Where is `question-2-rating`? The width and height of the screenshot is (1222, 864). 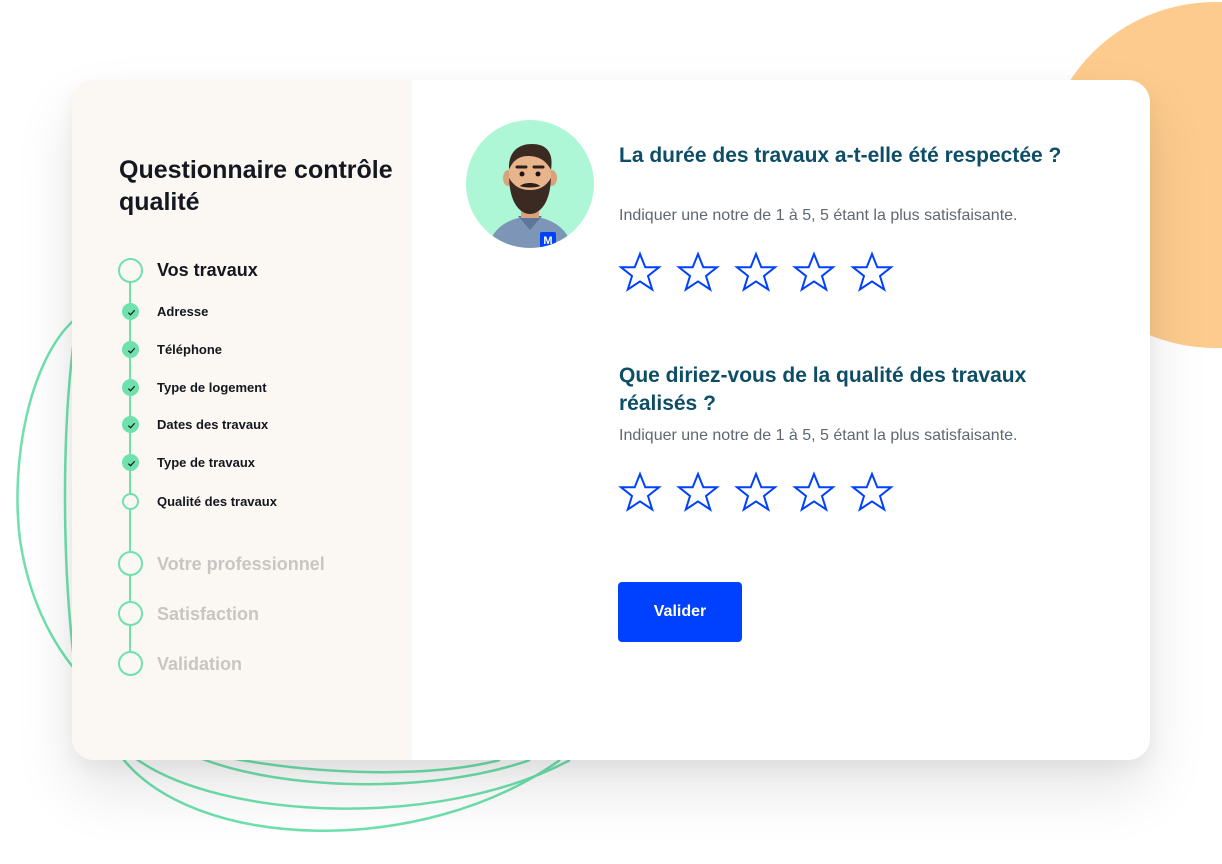
question-2-rating is located at coordinates (768, 493).